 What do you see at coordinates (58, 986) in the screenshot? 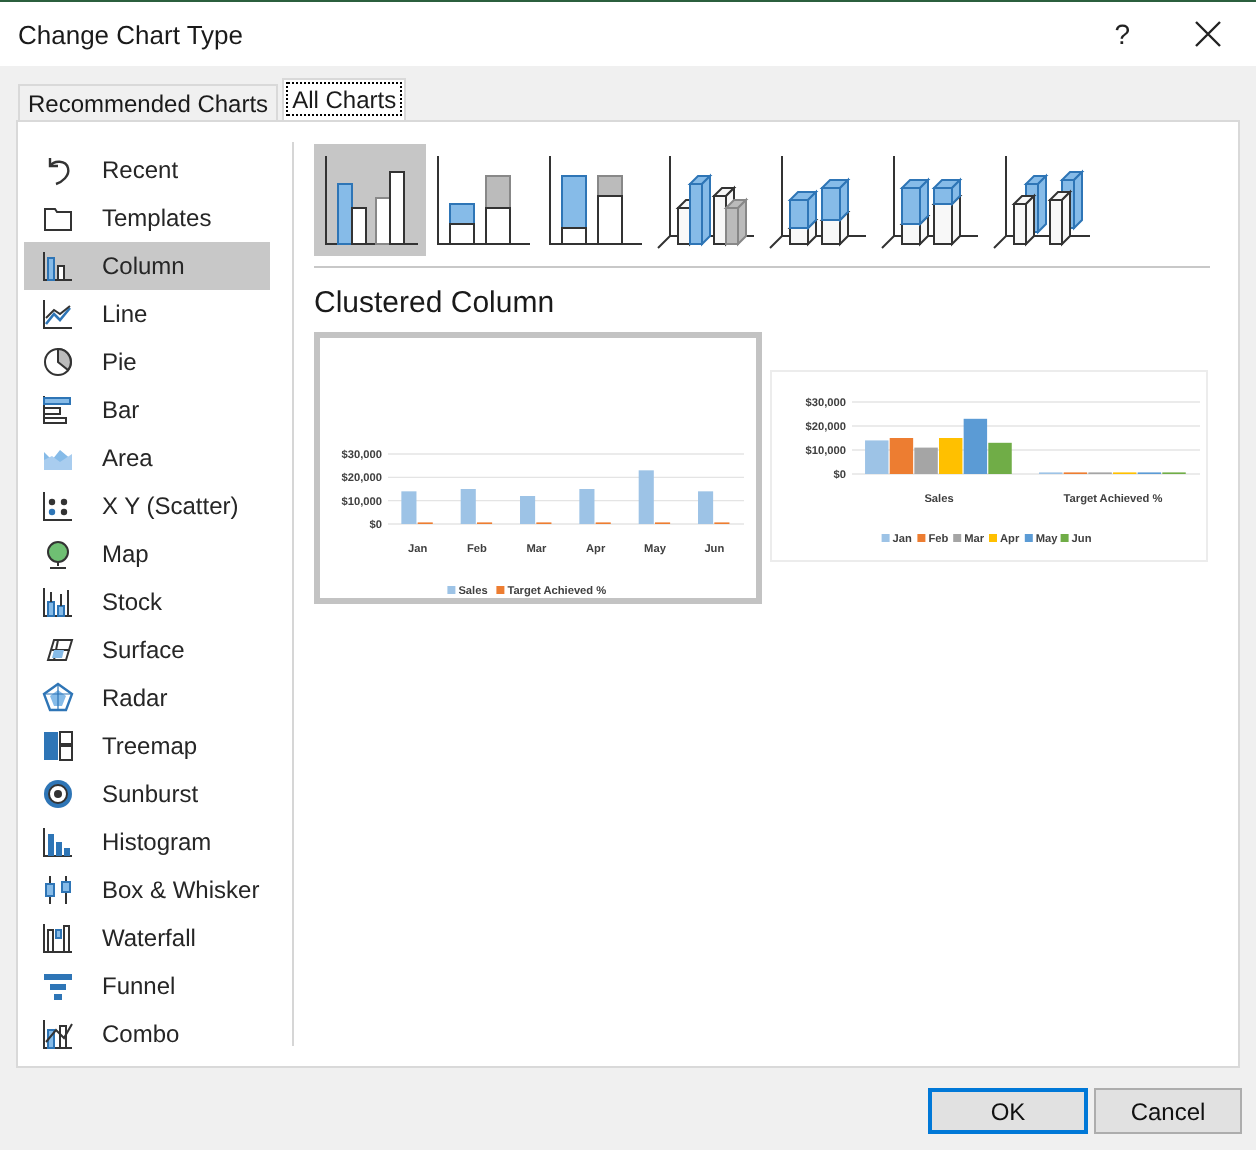
I see `funnel-icon` at bounding box center [58, 986].